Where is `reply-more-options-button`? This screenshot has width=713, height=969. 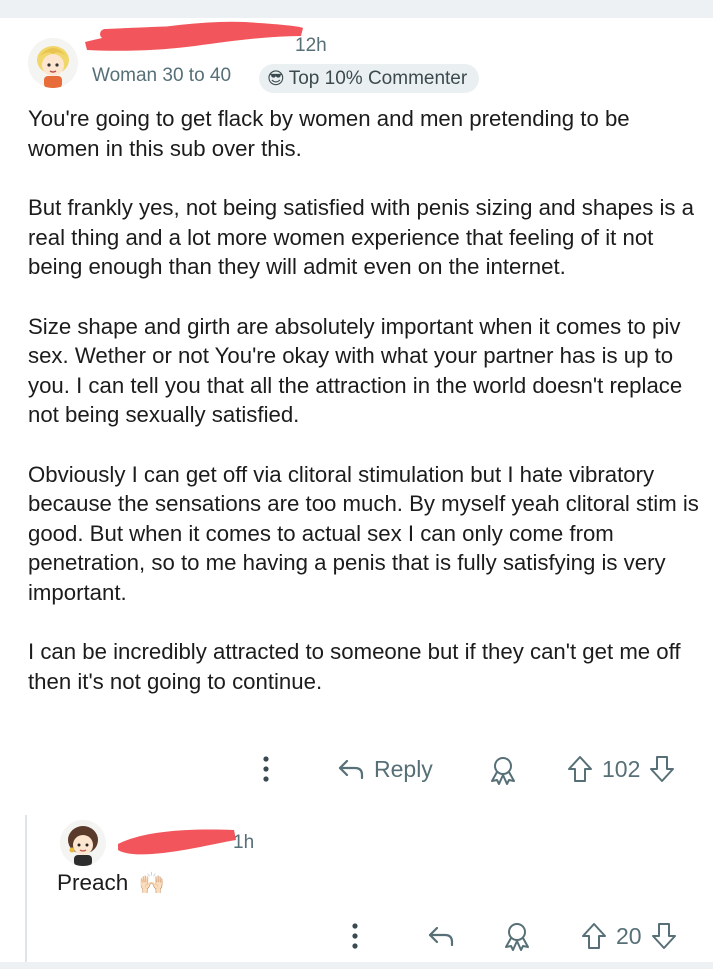 reply-more-options-button is located at coordinates (355, 936).